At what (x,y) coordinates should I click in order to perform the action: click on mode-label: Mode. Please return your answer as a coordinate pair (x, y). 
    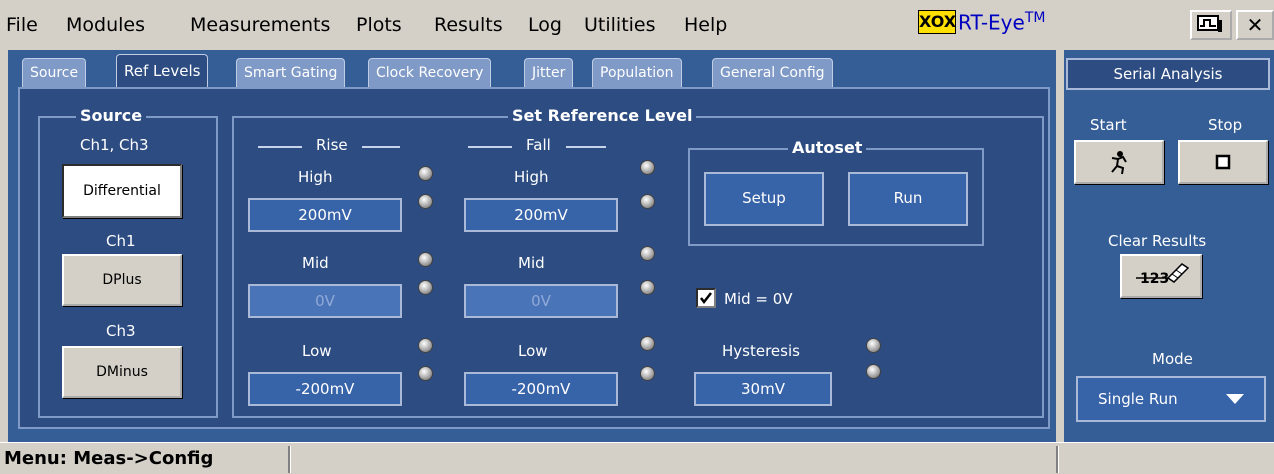
    Looking at the image, I should click on (1172, 359).